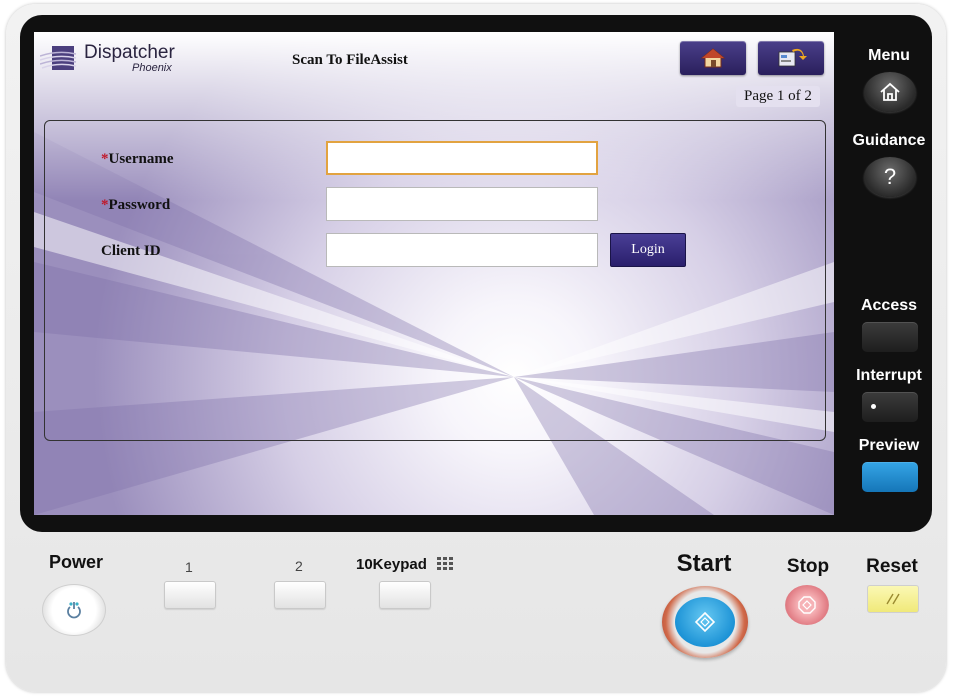 This screenshot has height=698, width=953. I want to click on page-title: Scan To FileAssist, so click(350, 60).